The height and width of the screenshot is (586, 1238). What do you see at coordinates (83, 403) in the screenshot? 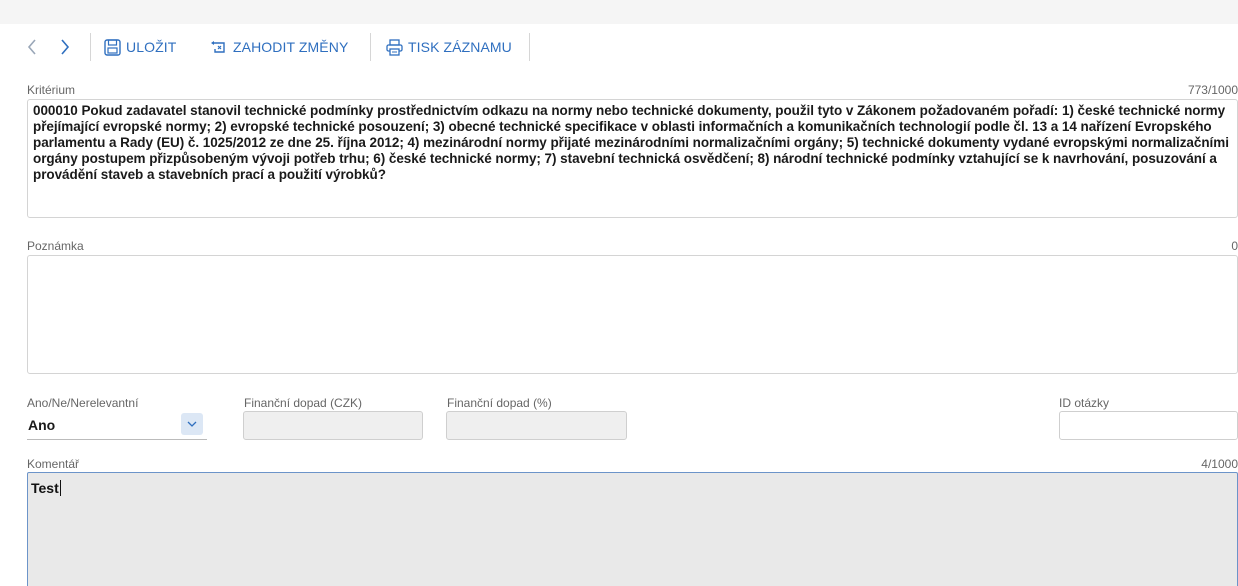
I see `answer-label: Ano/Ne/Nerelevantní` at bounding box center [83, 403].